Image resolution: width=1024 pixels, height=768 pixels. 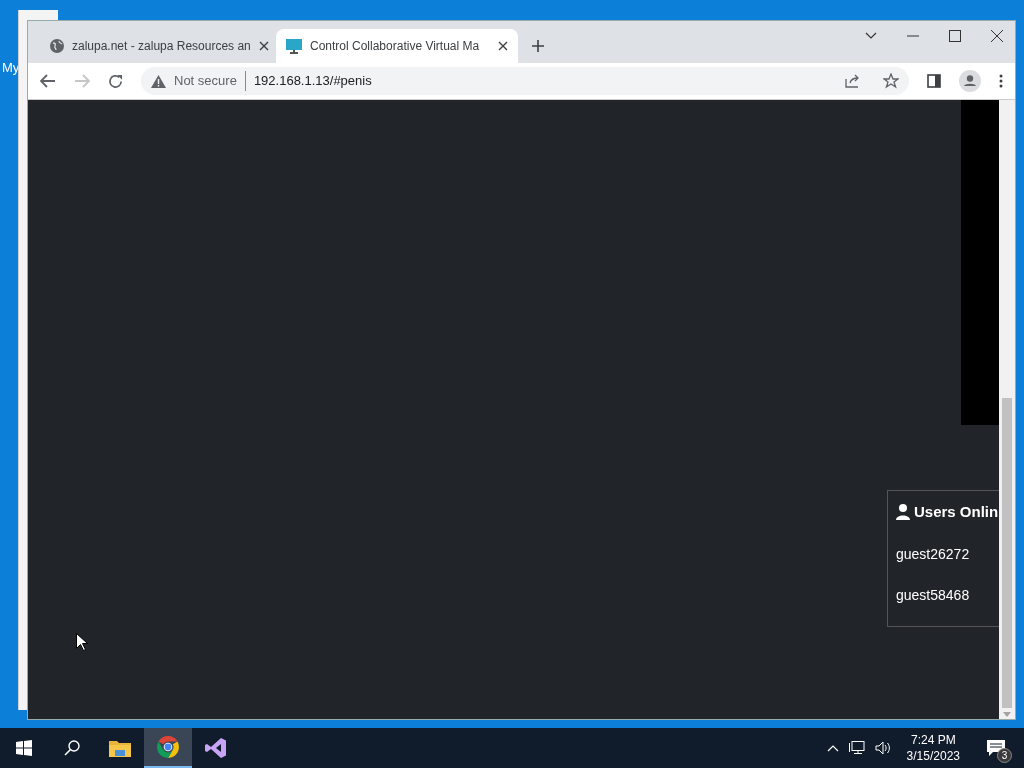 I want to click on tab-title: zalupa.net - zalupa Resources an, so click(x=161, y=46).